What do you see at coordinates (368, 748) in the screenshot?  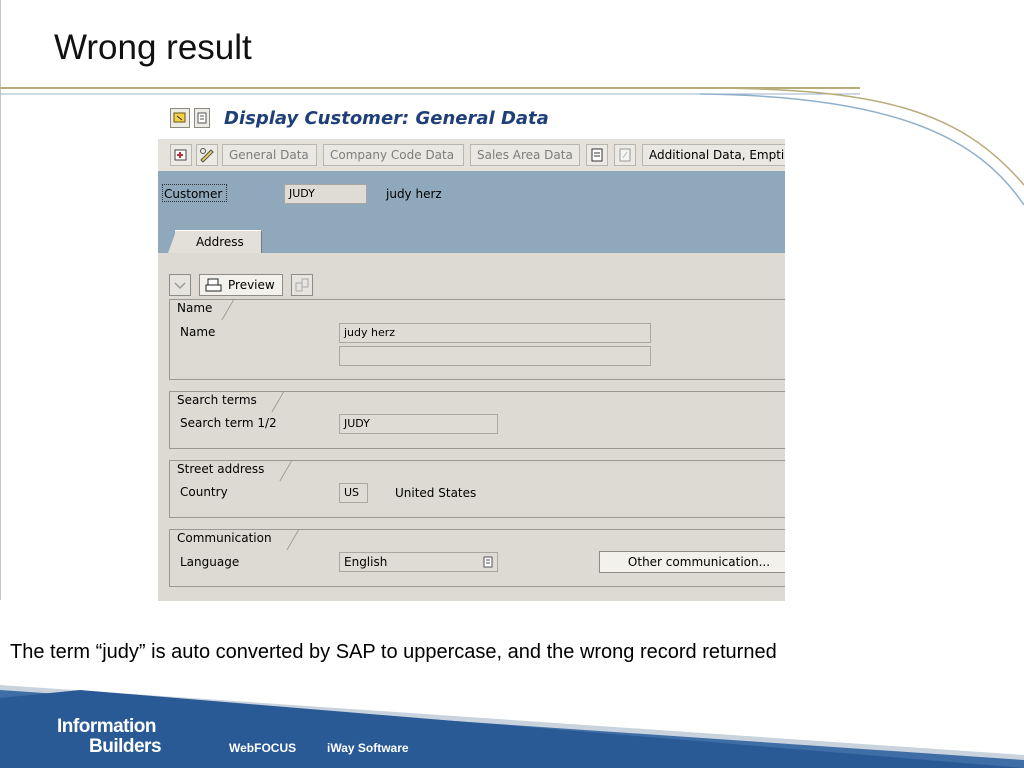 I see `product-iway: iWay Software` at bounding box center [368, 748].